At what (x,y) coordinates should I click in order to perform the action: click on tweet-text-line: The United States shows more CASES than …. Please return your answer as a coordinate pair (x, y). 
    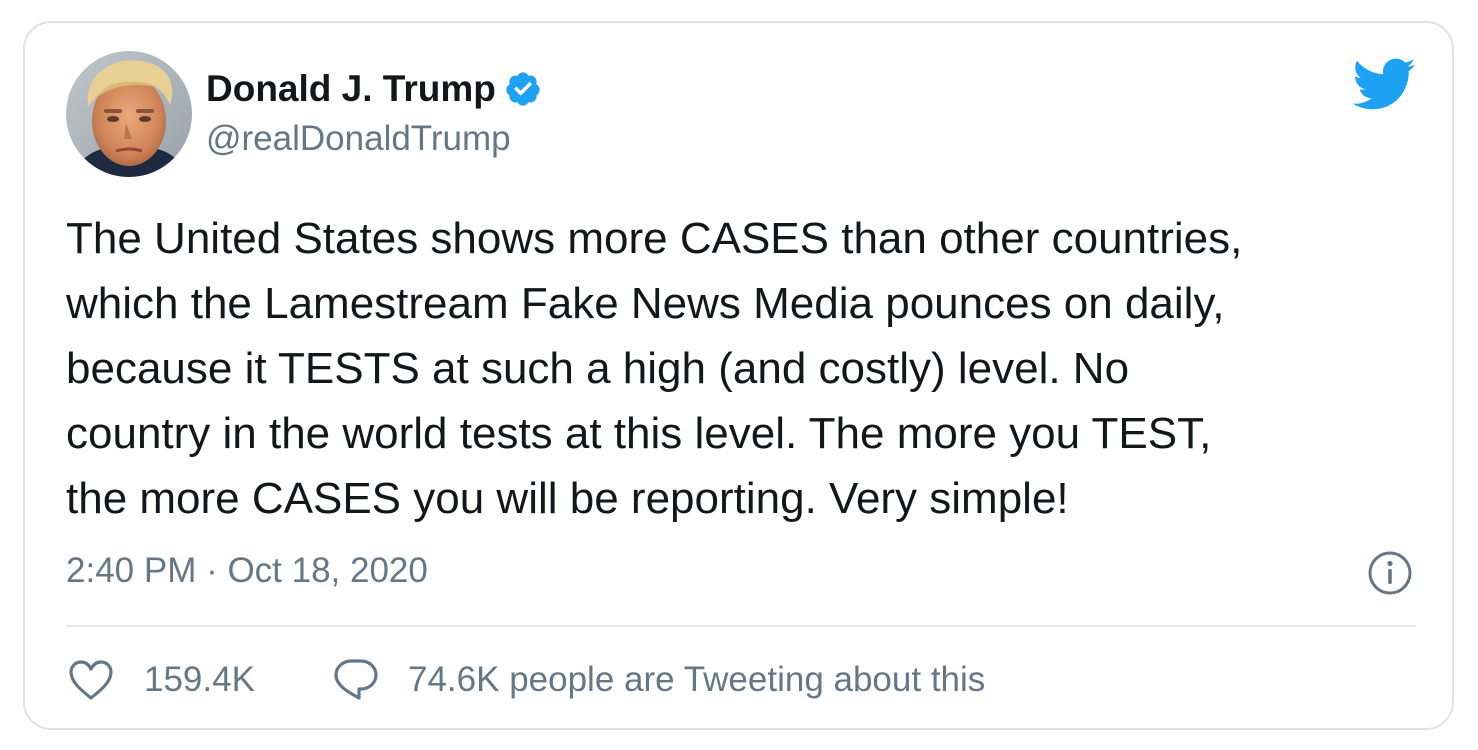
    Looking at the image, I should click on (654, 238).